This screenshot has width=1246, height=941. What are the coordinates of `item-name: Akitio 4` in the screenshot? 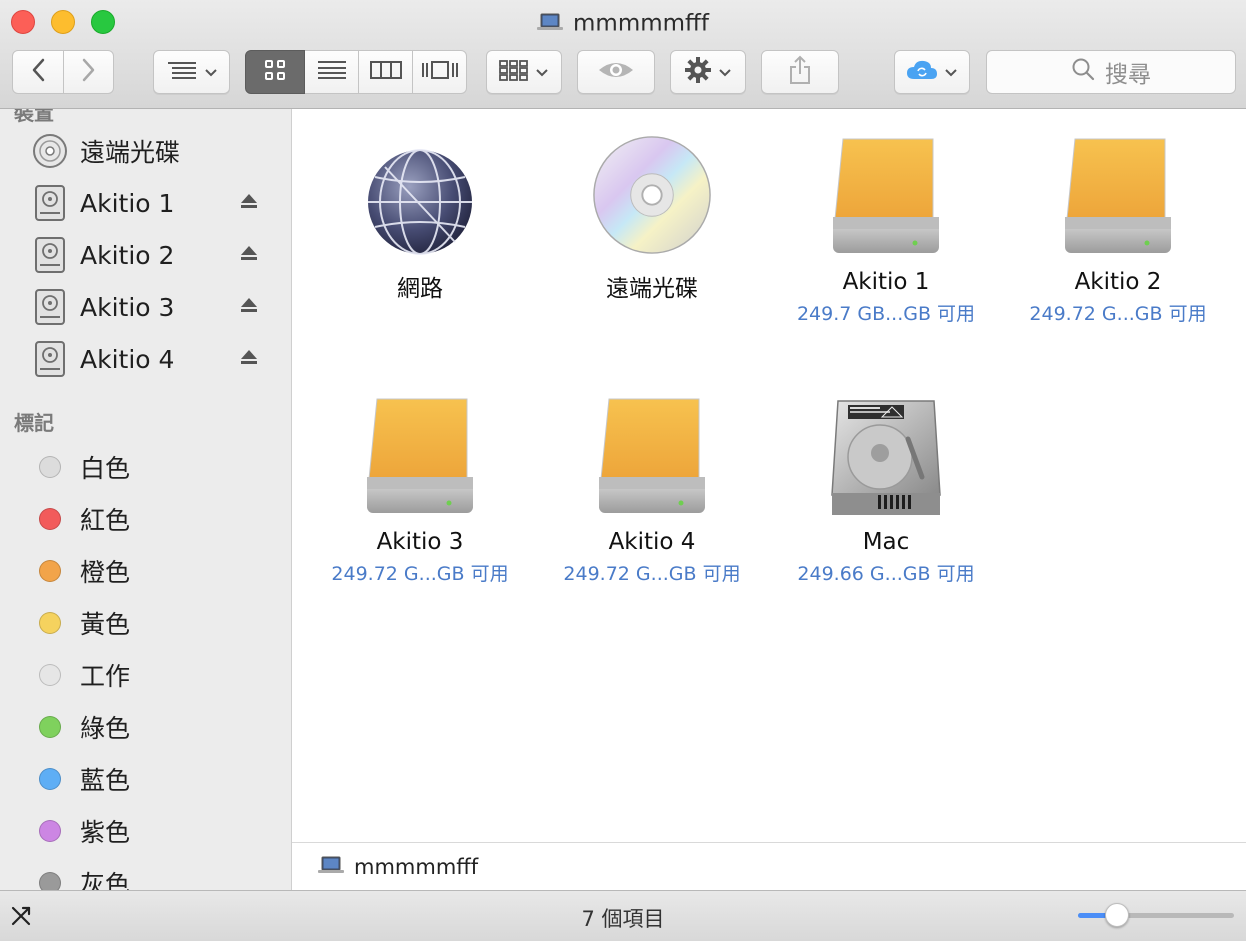 It's located at (652, 542).